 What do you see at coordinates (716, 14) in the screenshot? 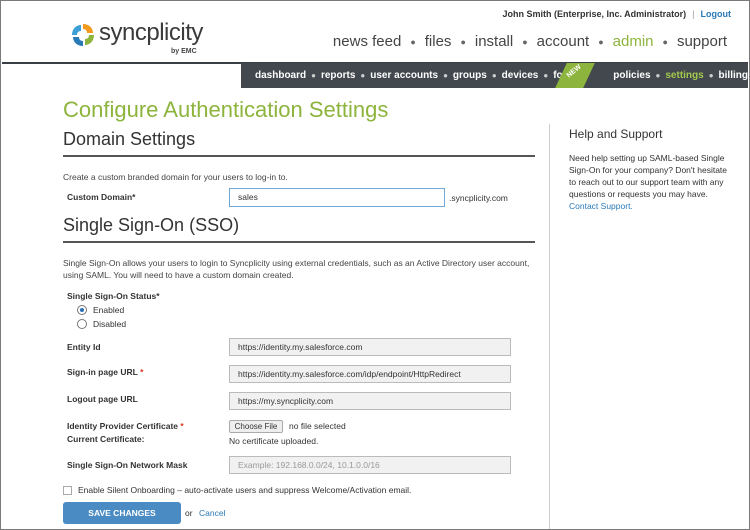
I see `logout-link: Logout` at bounding box center [716, 14].